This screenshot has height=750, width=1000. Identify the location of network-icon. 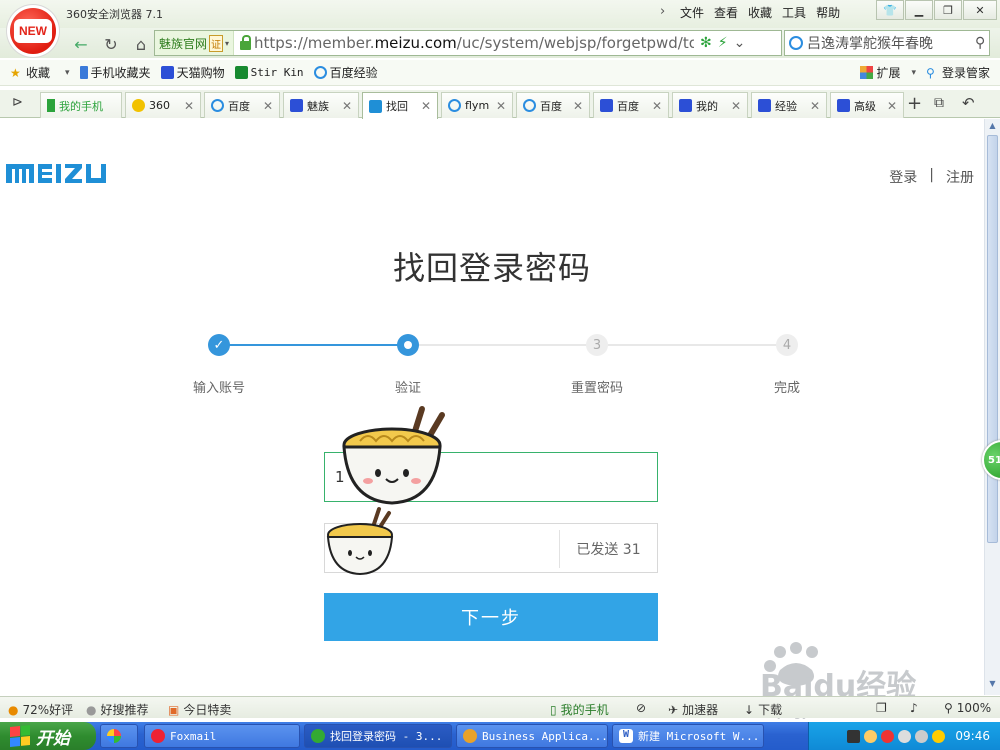
(905, 736).